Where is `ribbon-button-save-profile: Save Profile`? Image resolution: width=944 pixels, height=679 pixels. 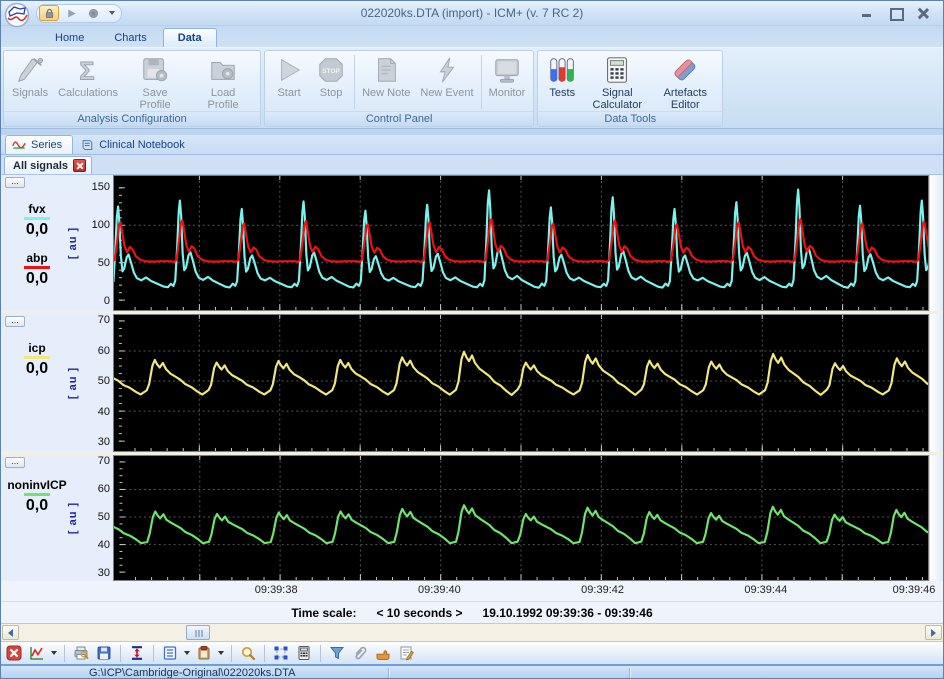
ribbon-button-save-profile: Save Profile is located at coordinates (155, 82).